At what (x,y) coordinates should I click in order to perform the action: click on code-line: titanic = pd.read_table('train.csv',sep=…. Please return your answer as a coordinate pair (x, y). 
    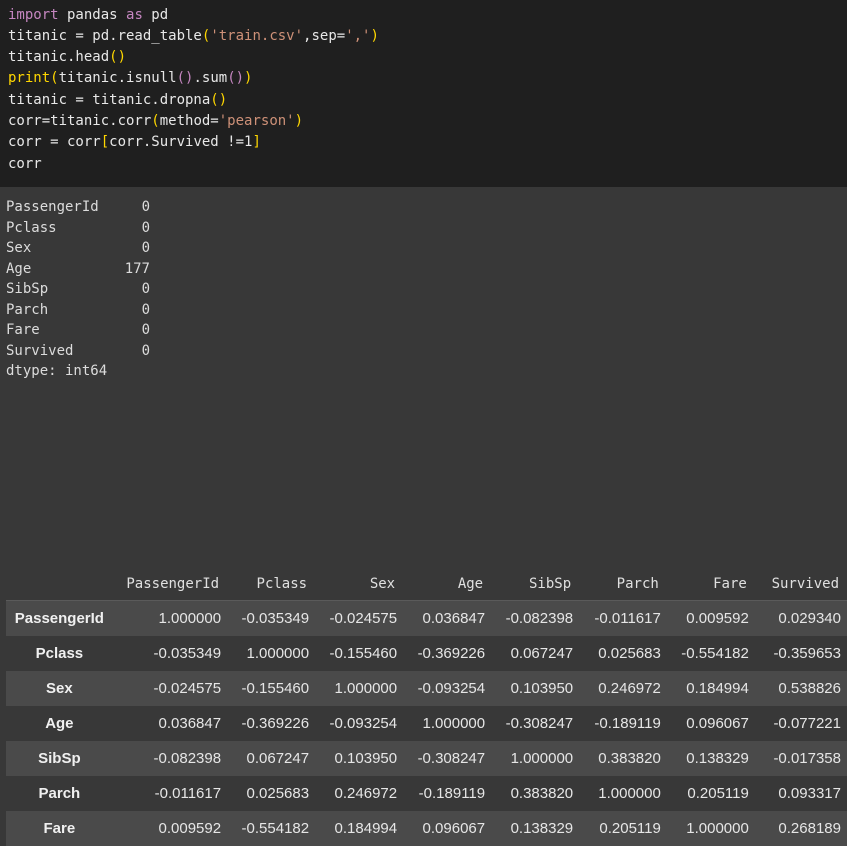
    Looking at the image, I should click on (193, 36).